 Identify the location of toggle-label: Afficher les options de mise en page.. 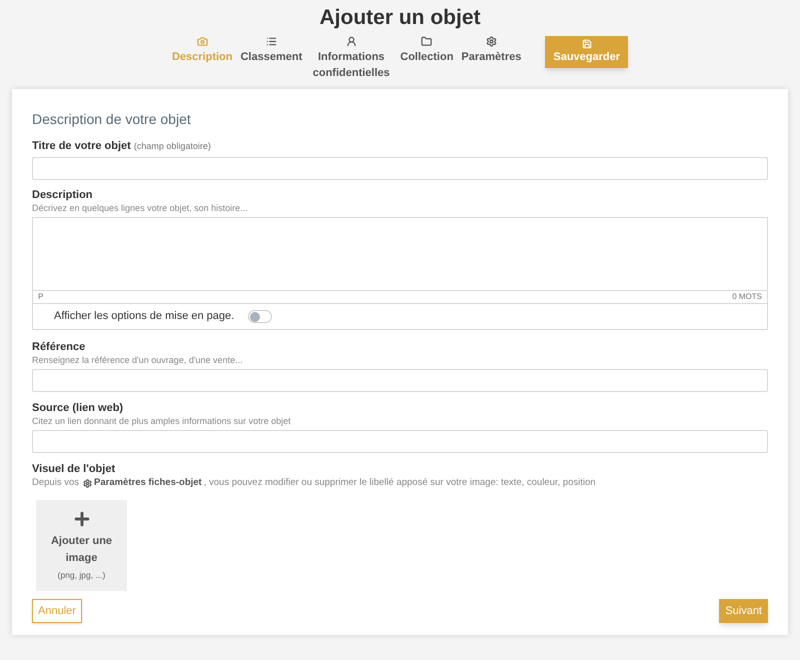
(144, 316).